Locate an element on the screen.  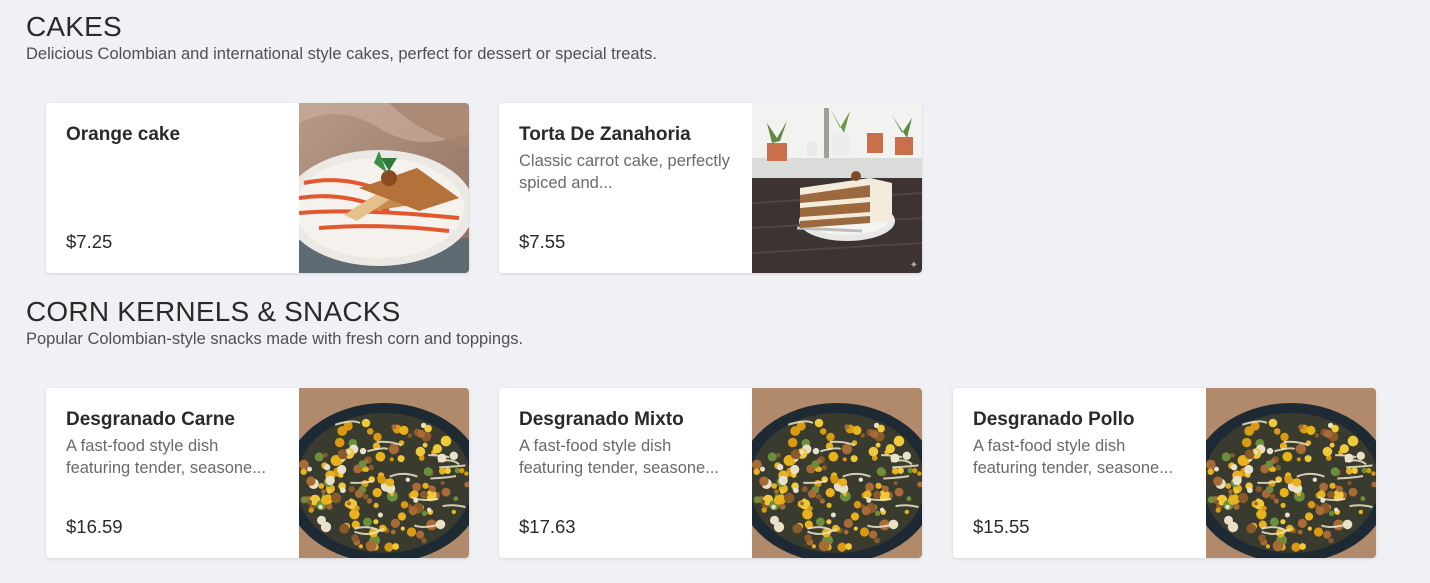
sparkle-icon: ✦ is located at coordinates (913, 265).